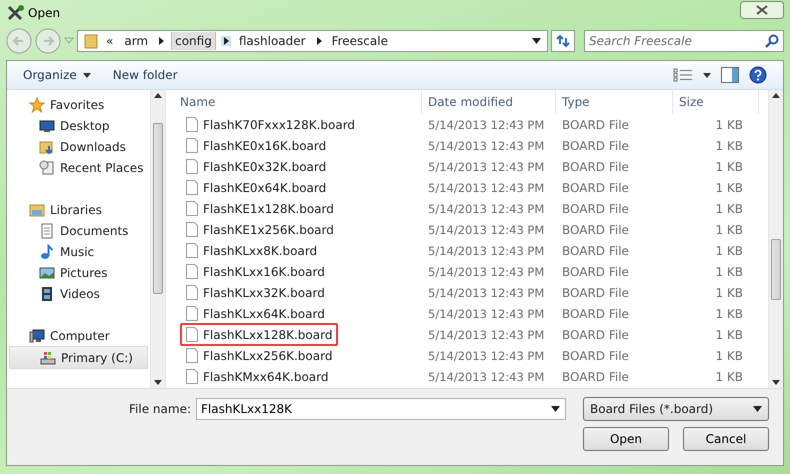 The image size is (790, 474). I want to click on column-header: Name, so click(298, 102).